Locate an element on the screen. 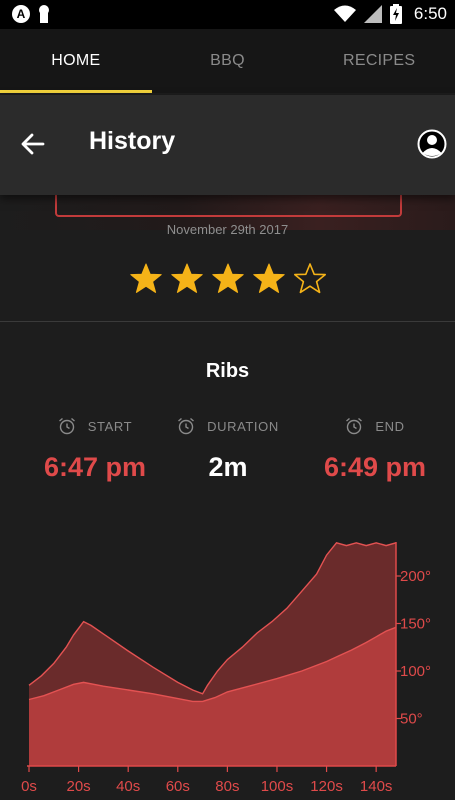 This screenshot has width=455, height=800. status-bar: A 6:50 is located at coordinates (227, 14).